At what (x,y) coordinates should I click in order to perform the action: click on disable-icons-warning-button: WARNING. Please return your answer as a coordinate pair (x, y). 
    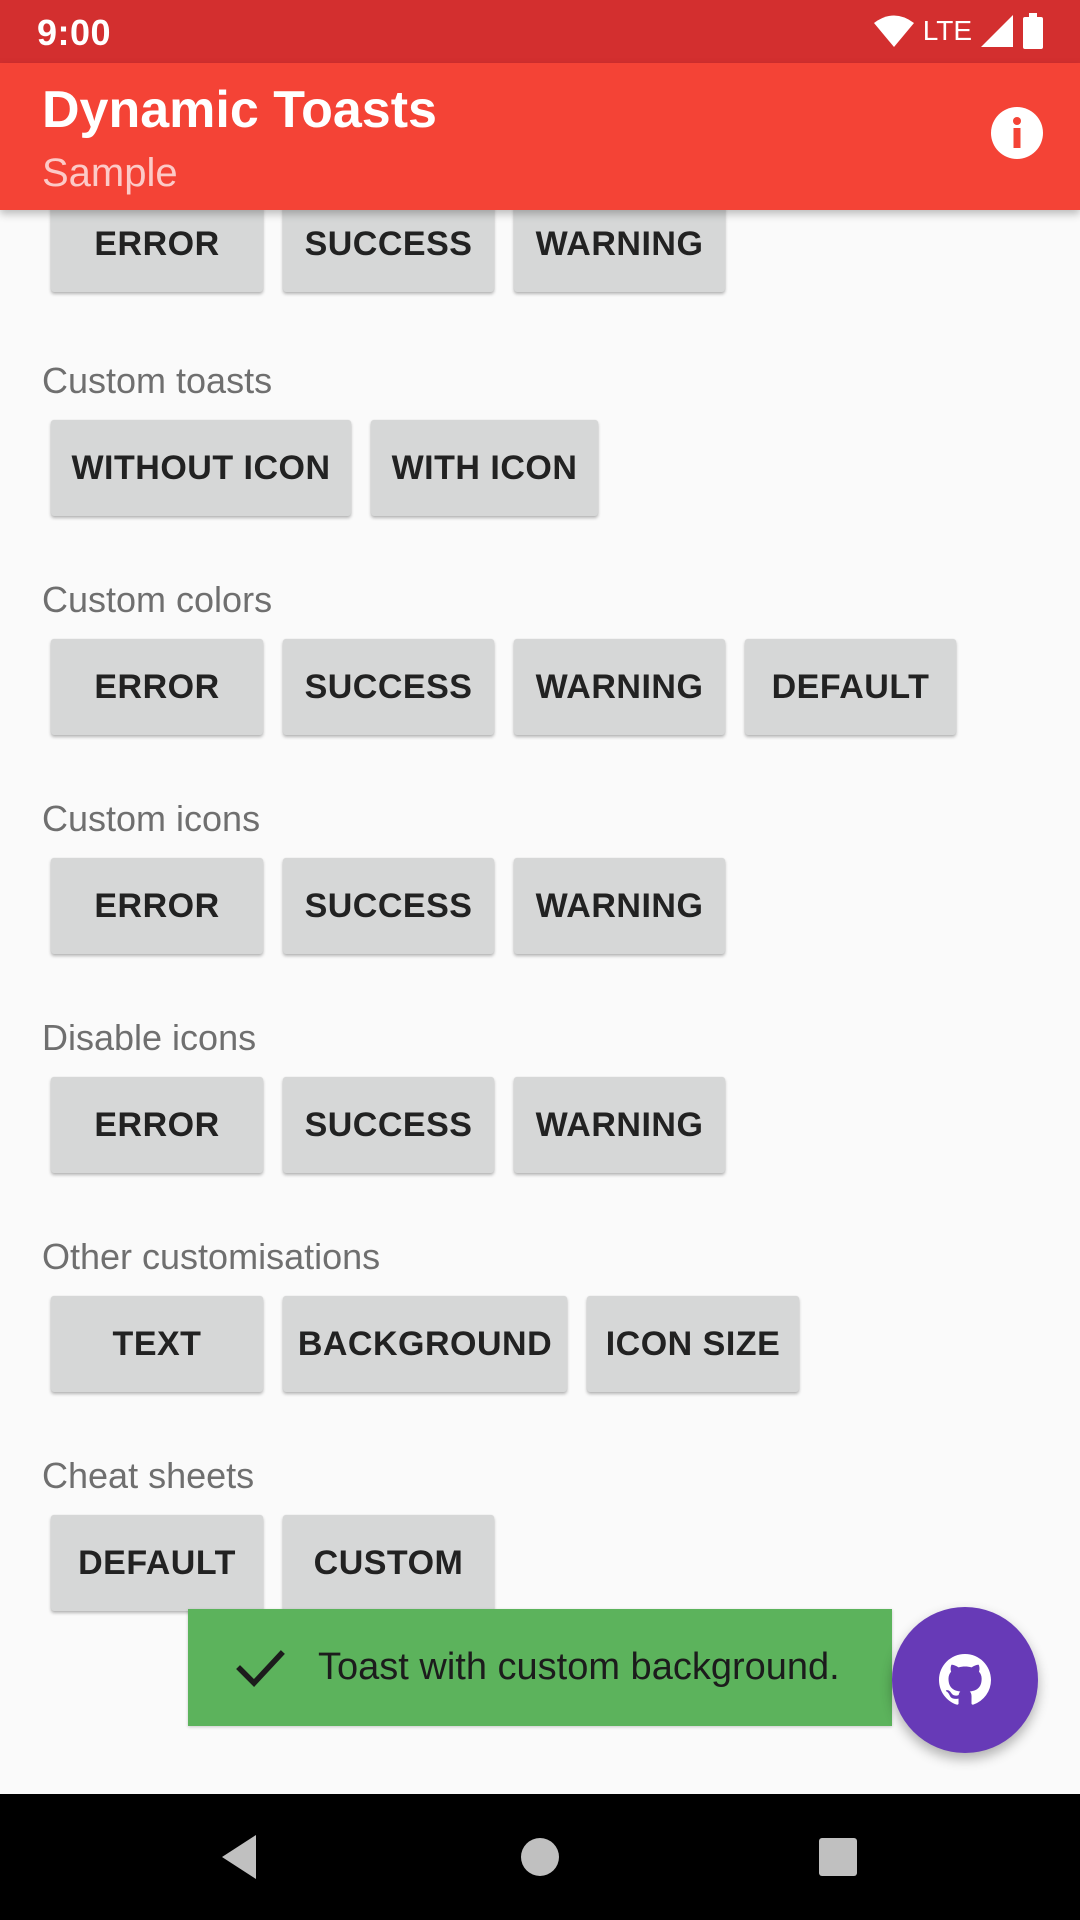
    Looking at the image, I should click on (619, 1125).